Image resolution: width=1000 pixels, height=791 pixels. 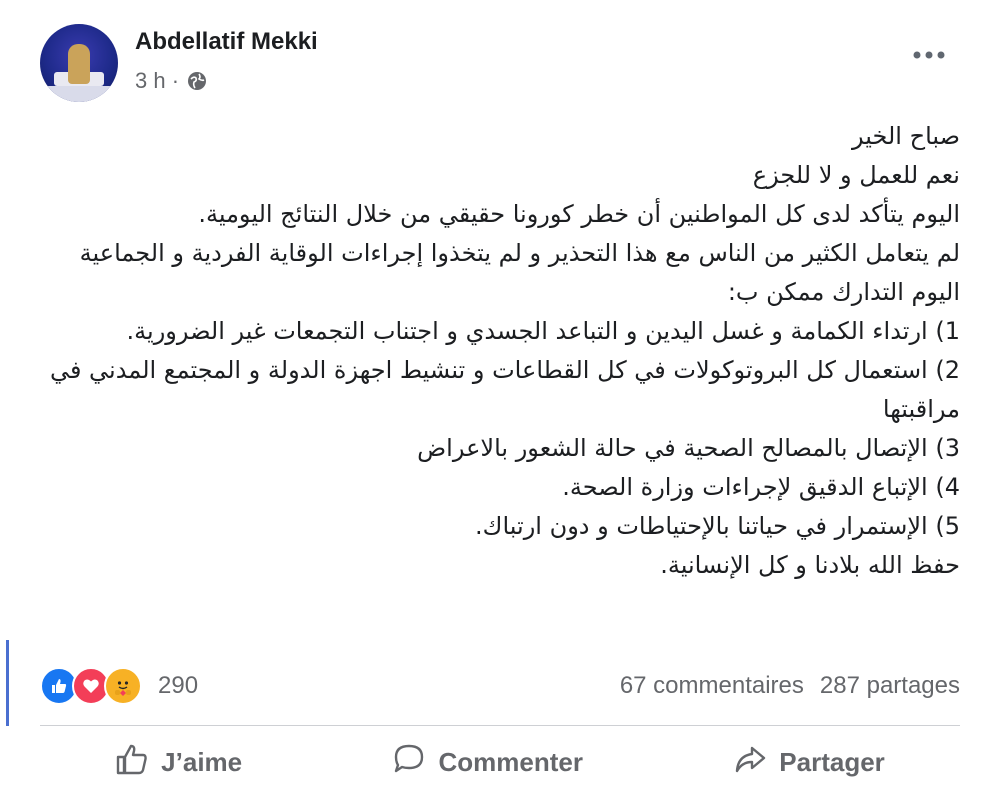 I want to click on reaction-count: 290, so click(x=178, y=686).